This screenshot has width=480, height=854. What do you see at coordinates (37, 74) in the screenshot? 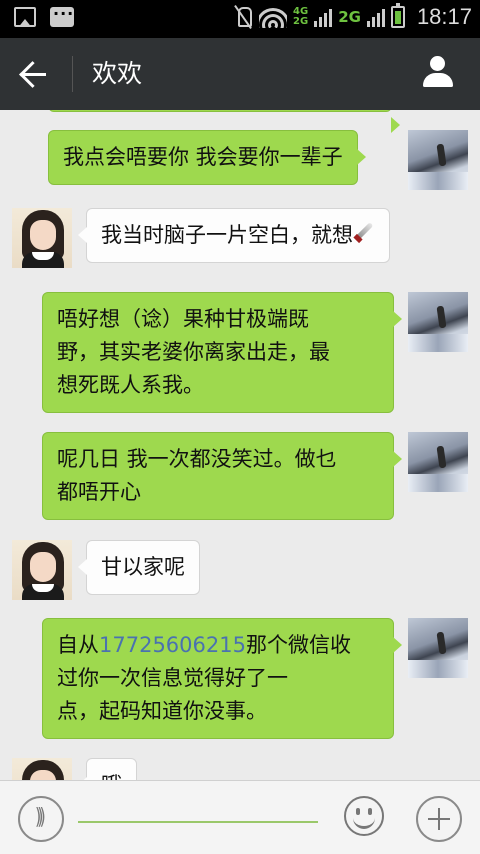
I see `back-arrow-icon` at bounding box center [37, 74].